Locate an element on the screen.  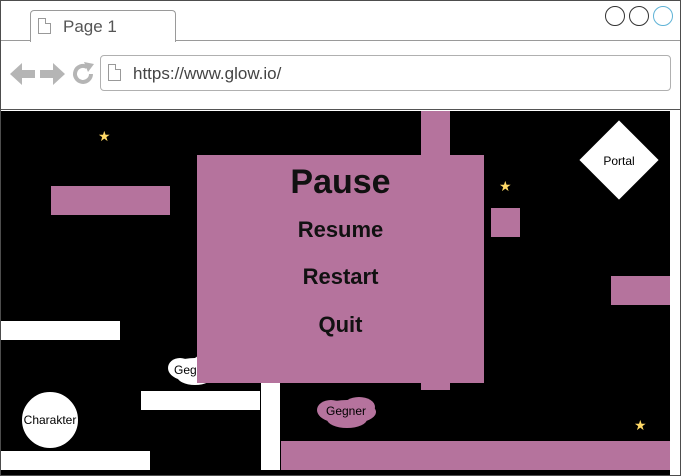
address-bar: https://www.glow.io/ is located at coordinates (385, 73).